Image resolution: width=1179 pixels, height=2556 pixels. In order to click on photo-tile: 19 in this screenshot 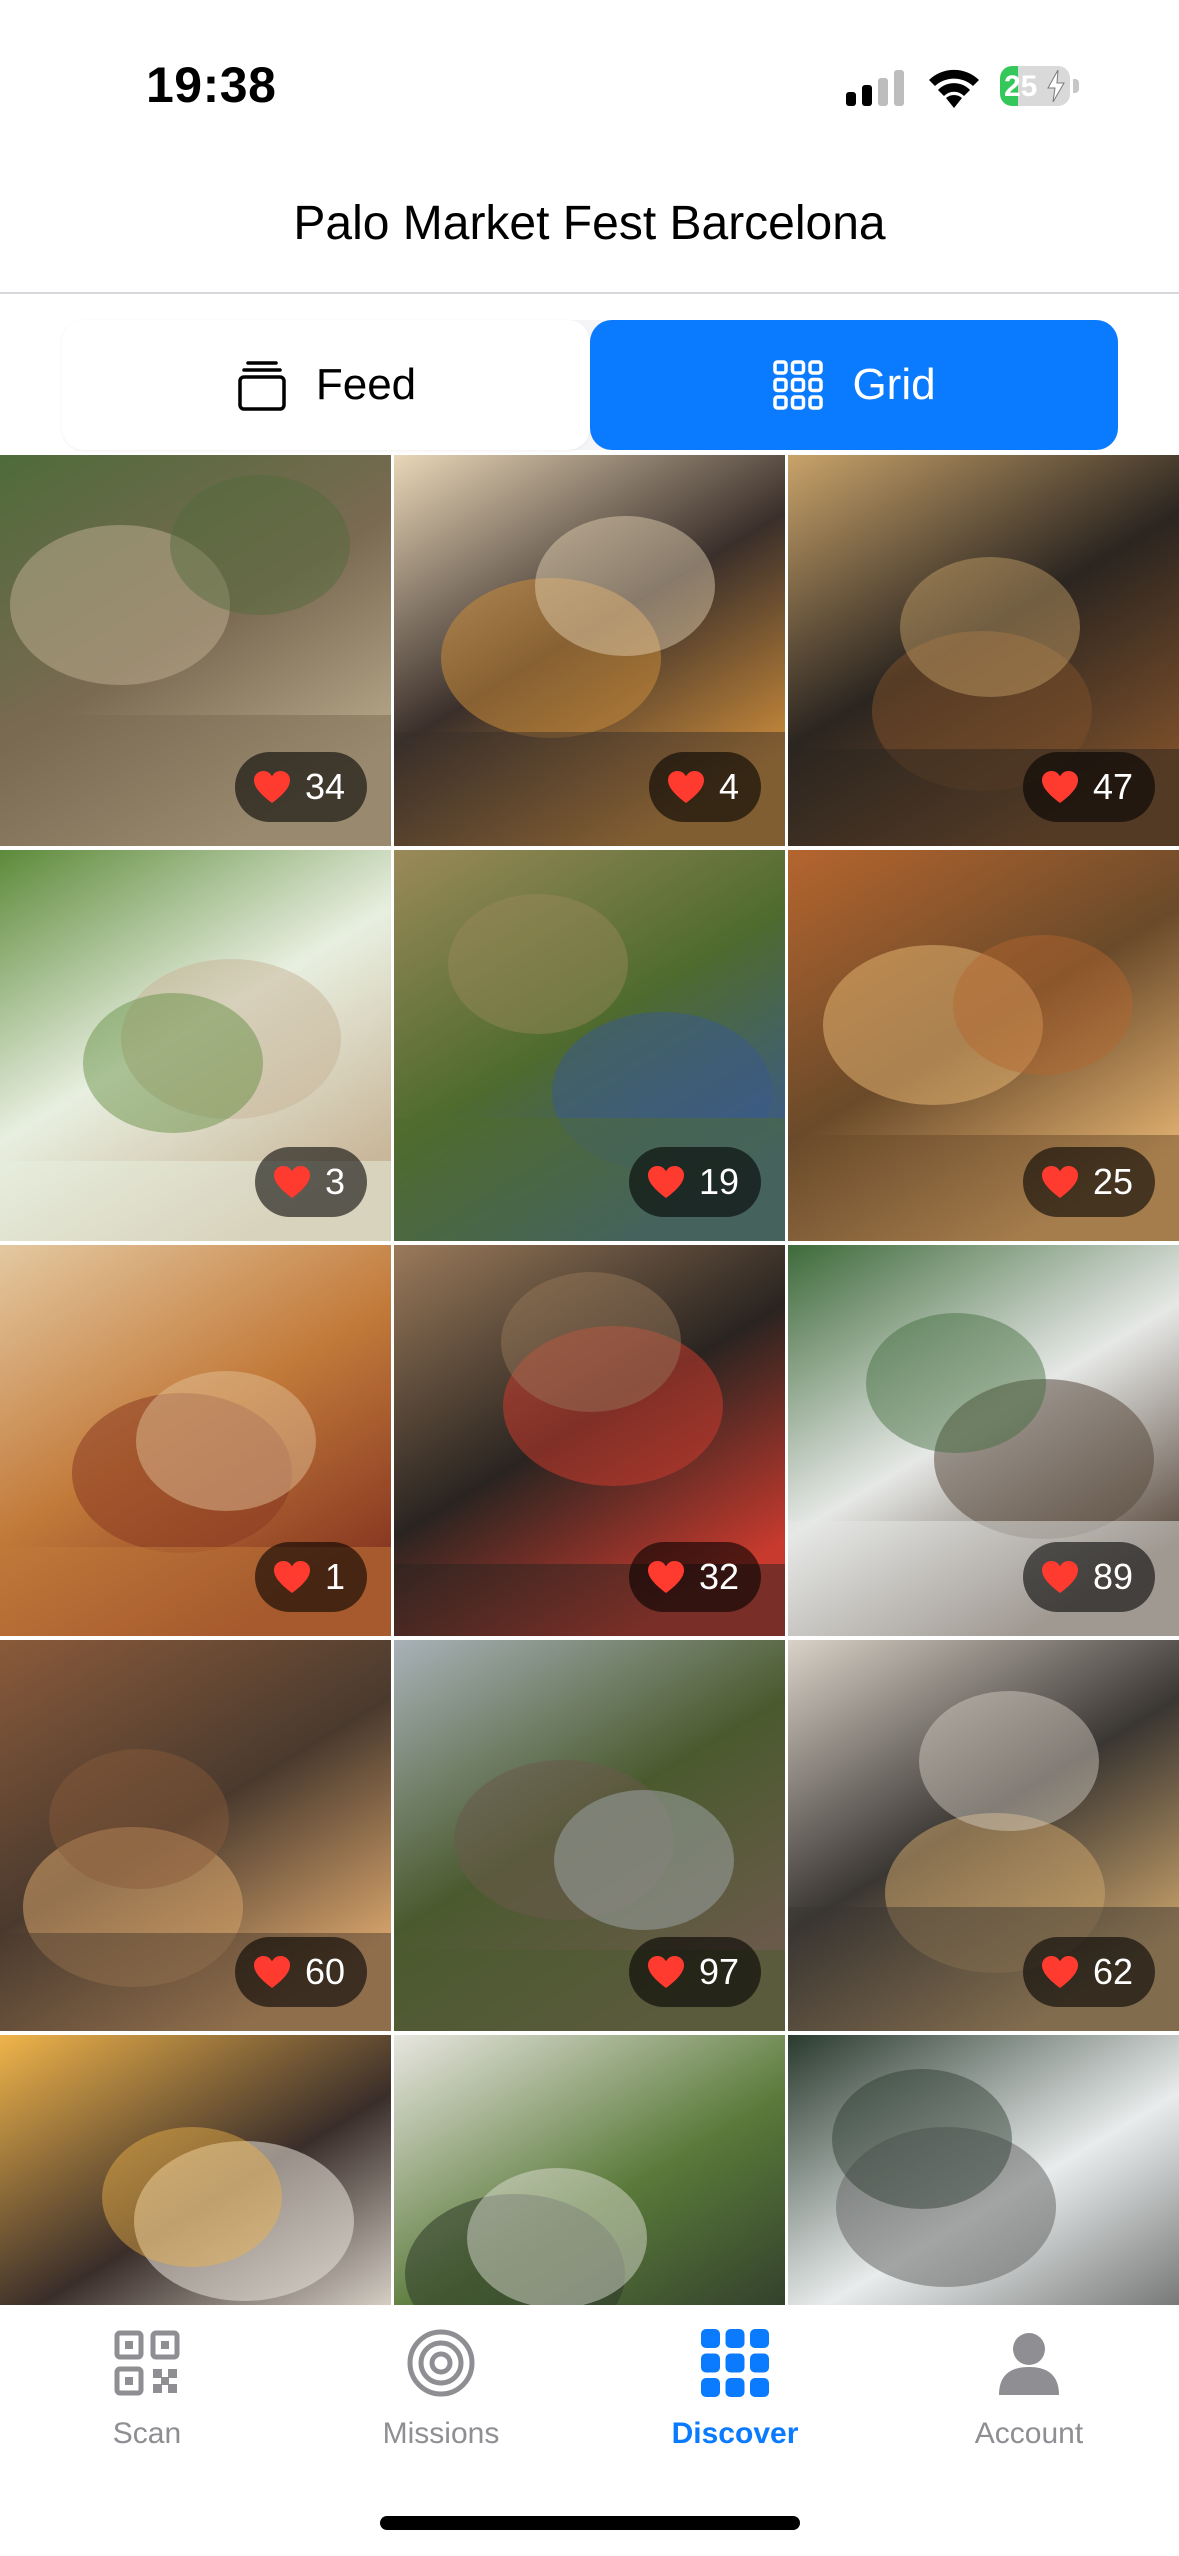, I will do `click(589, 1045)`.